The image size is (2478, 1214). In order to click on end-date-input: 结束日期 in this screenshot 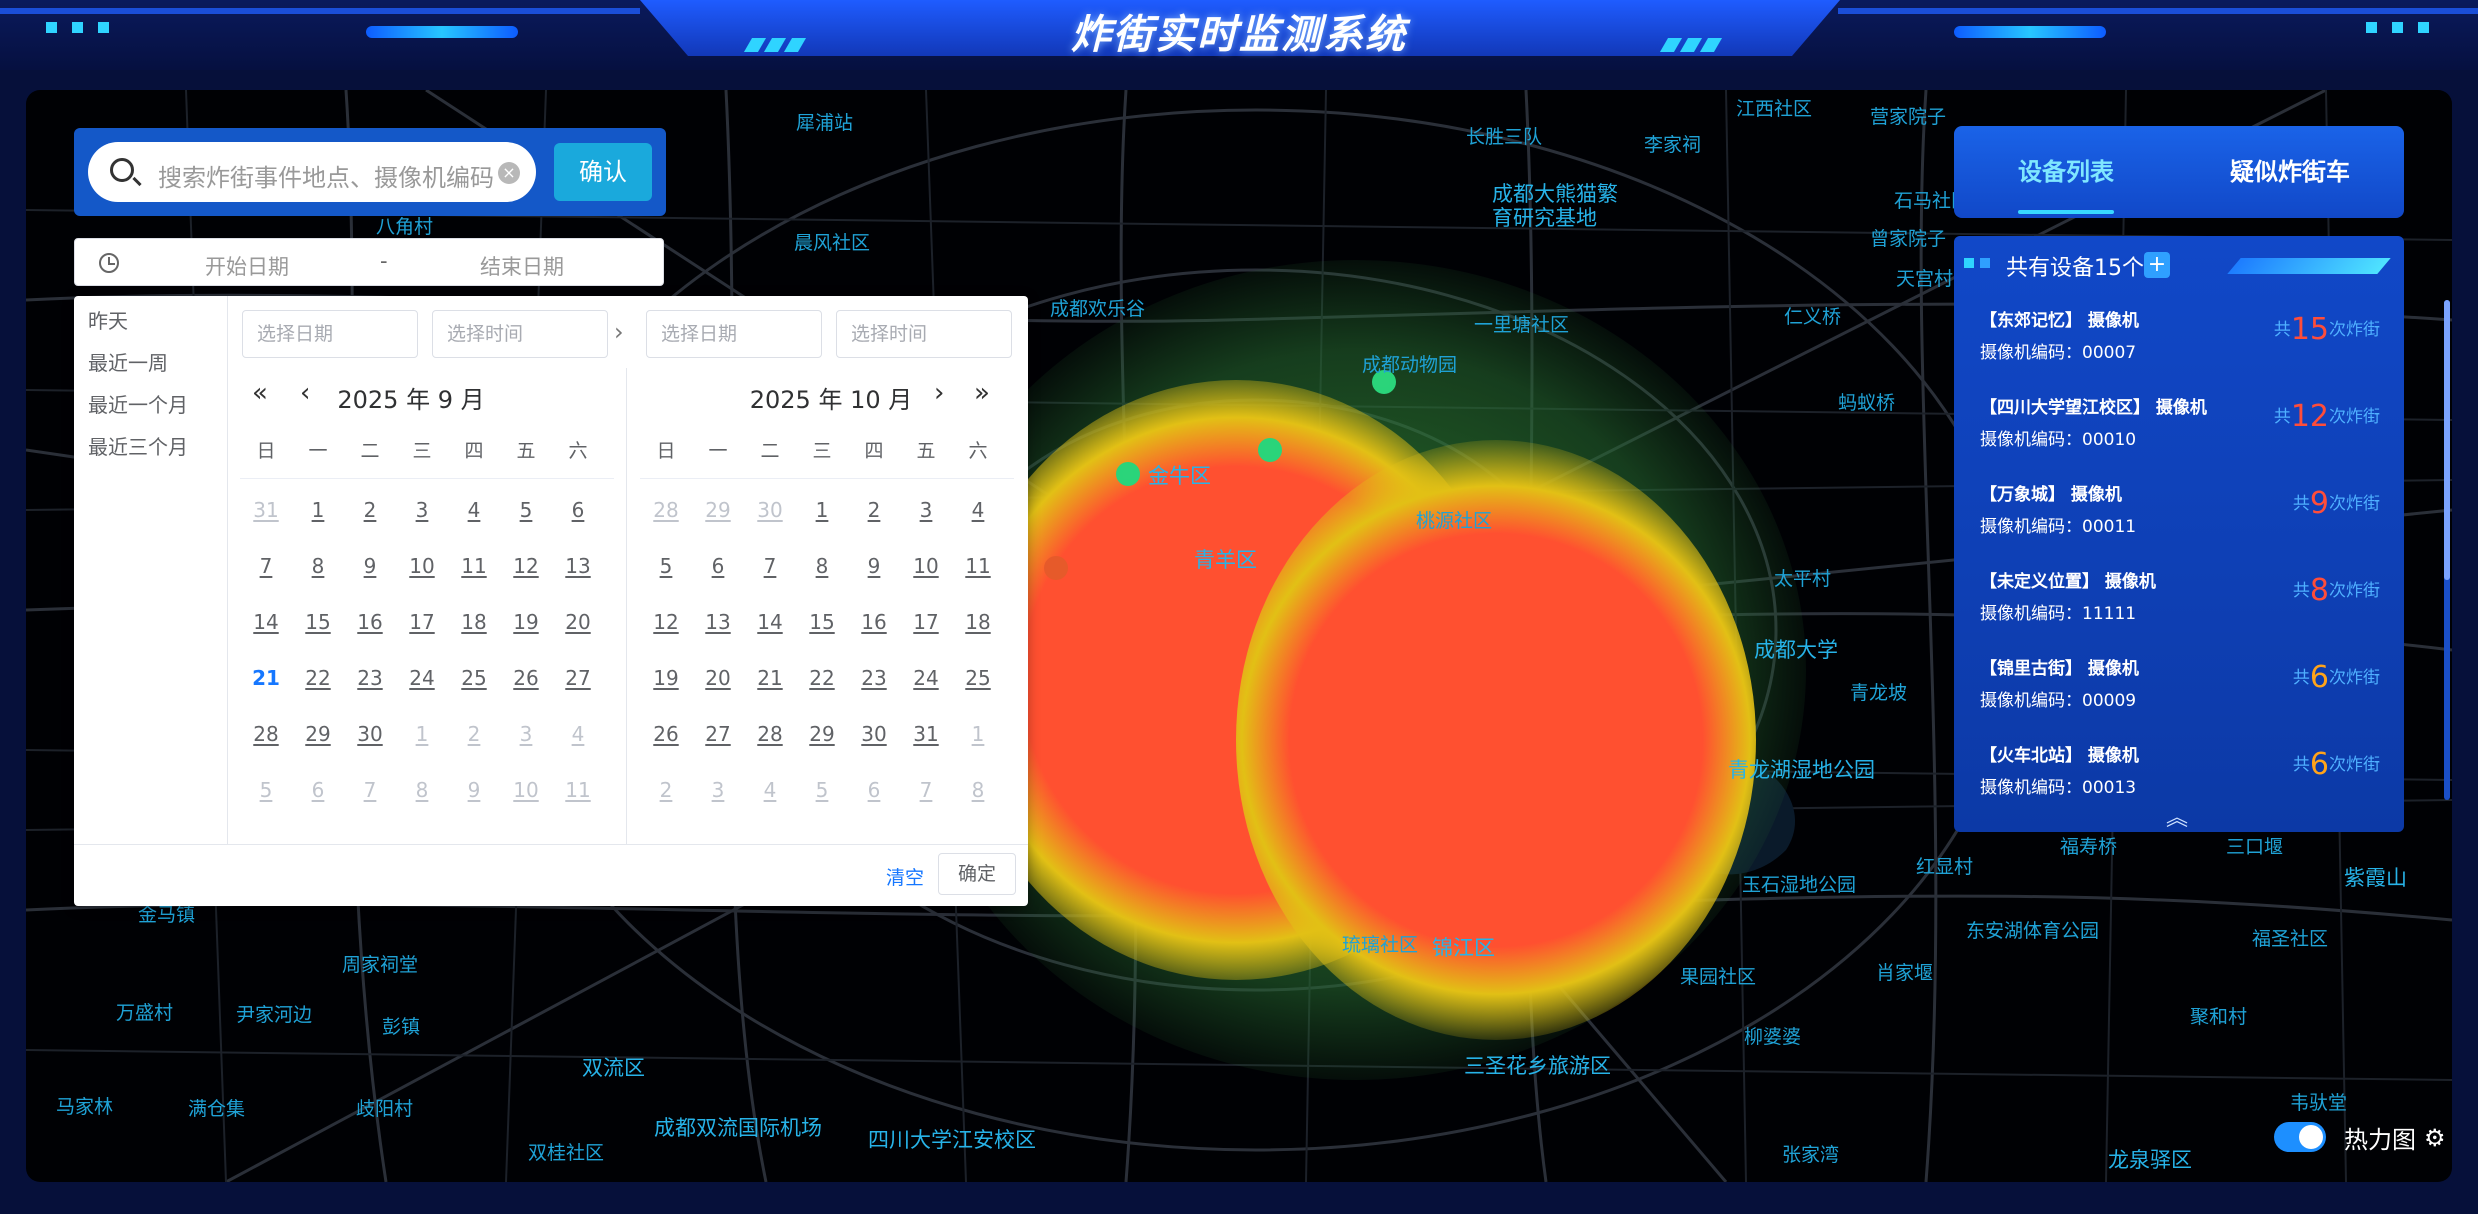, I will do `click(522, 266)`.